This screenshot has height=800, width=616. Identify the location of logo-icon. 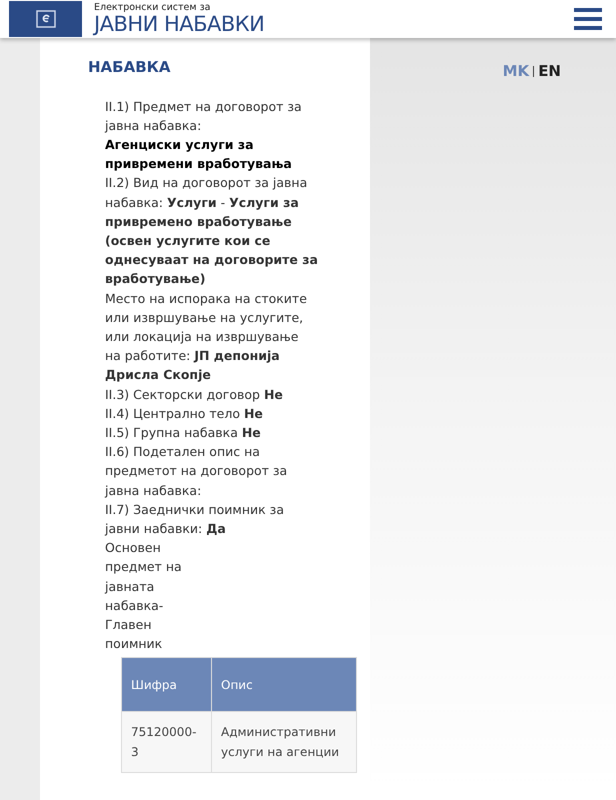
(45, 19).